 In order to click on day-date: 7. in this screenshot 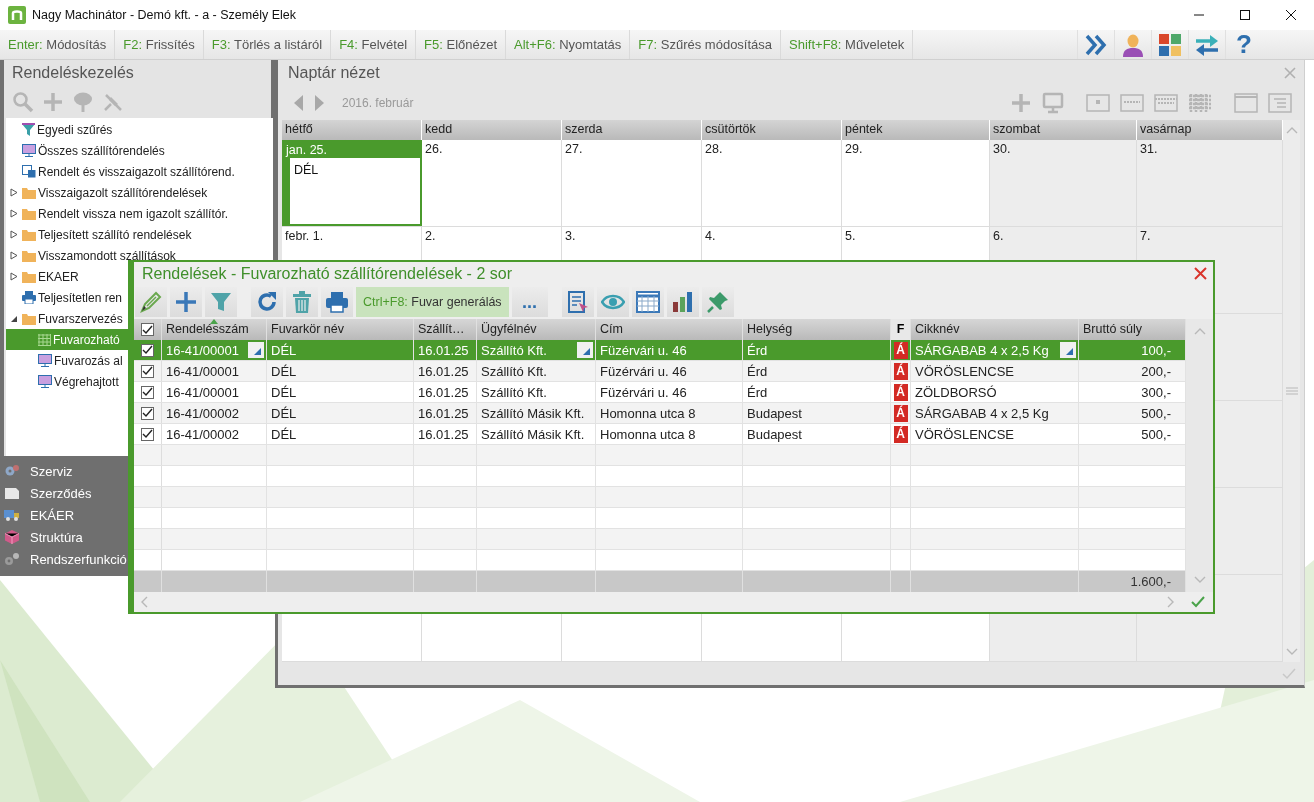, I will do `click(1145, 236)`.